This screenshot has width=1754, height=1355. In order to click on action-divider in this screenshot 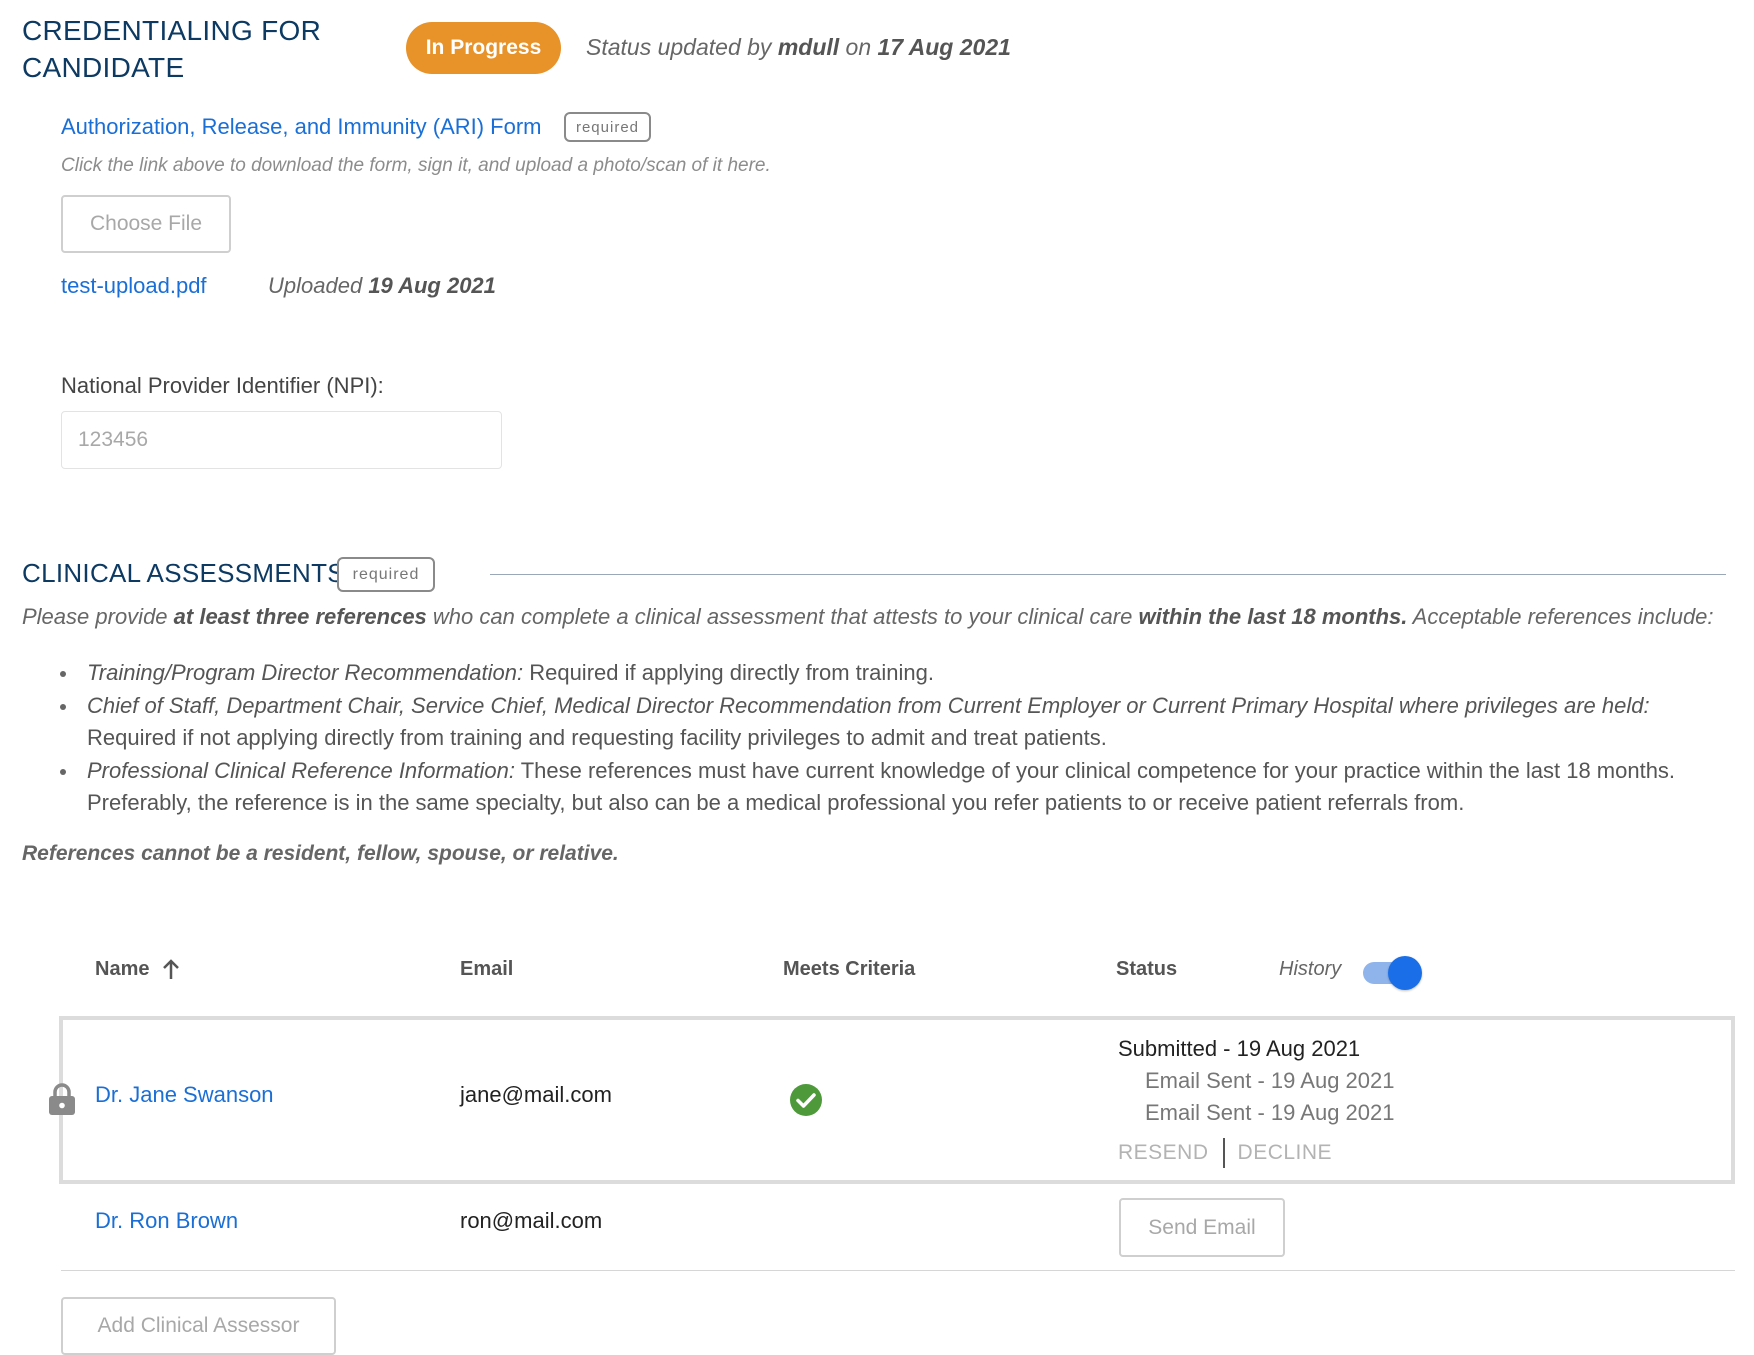, I will do `click(1223, 1153)`.